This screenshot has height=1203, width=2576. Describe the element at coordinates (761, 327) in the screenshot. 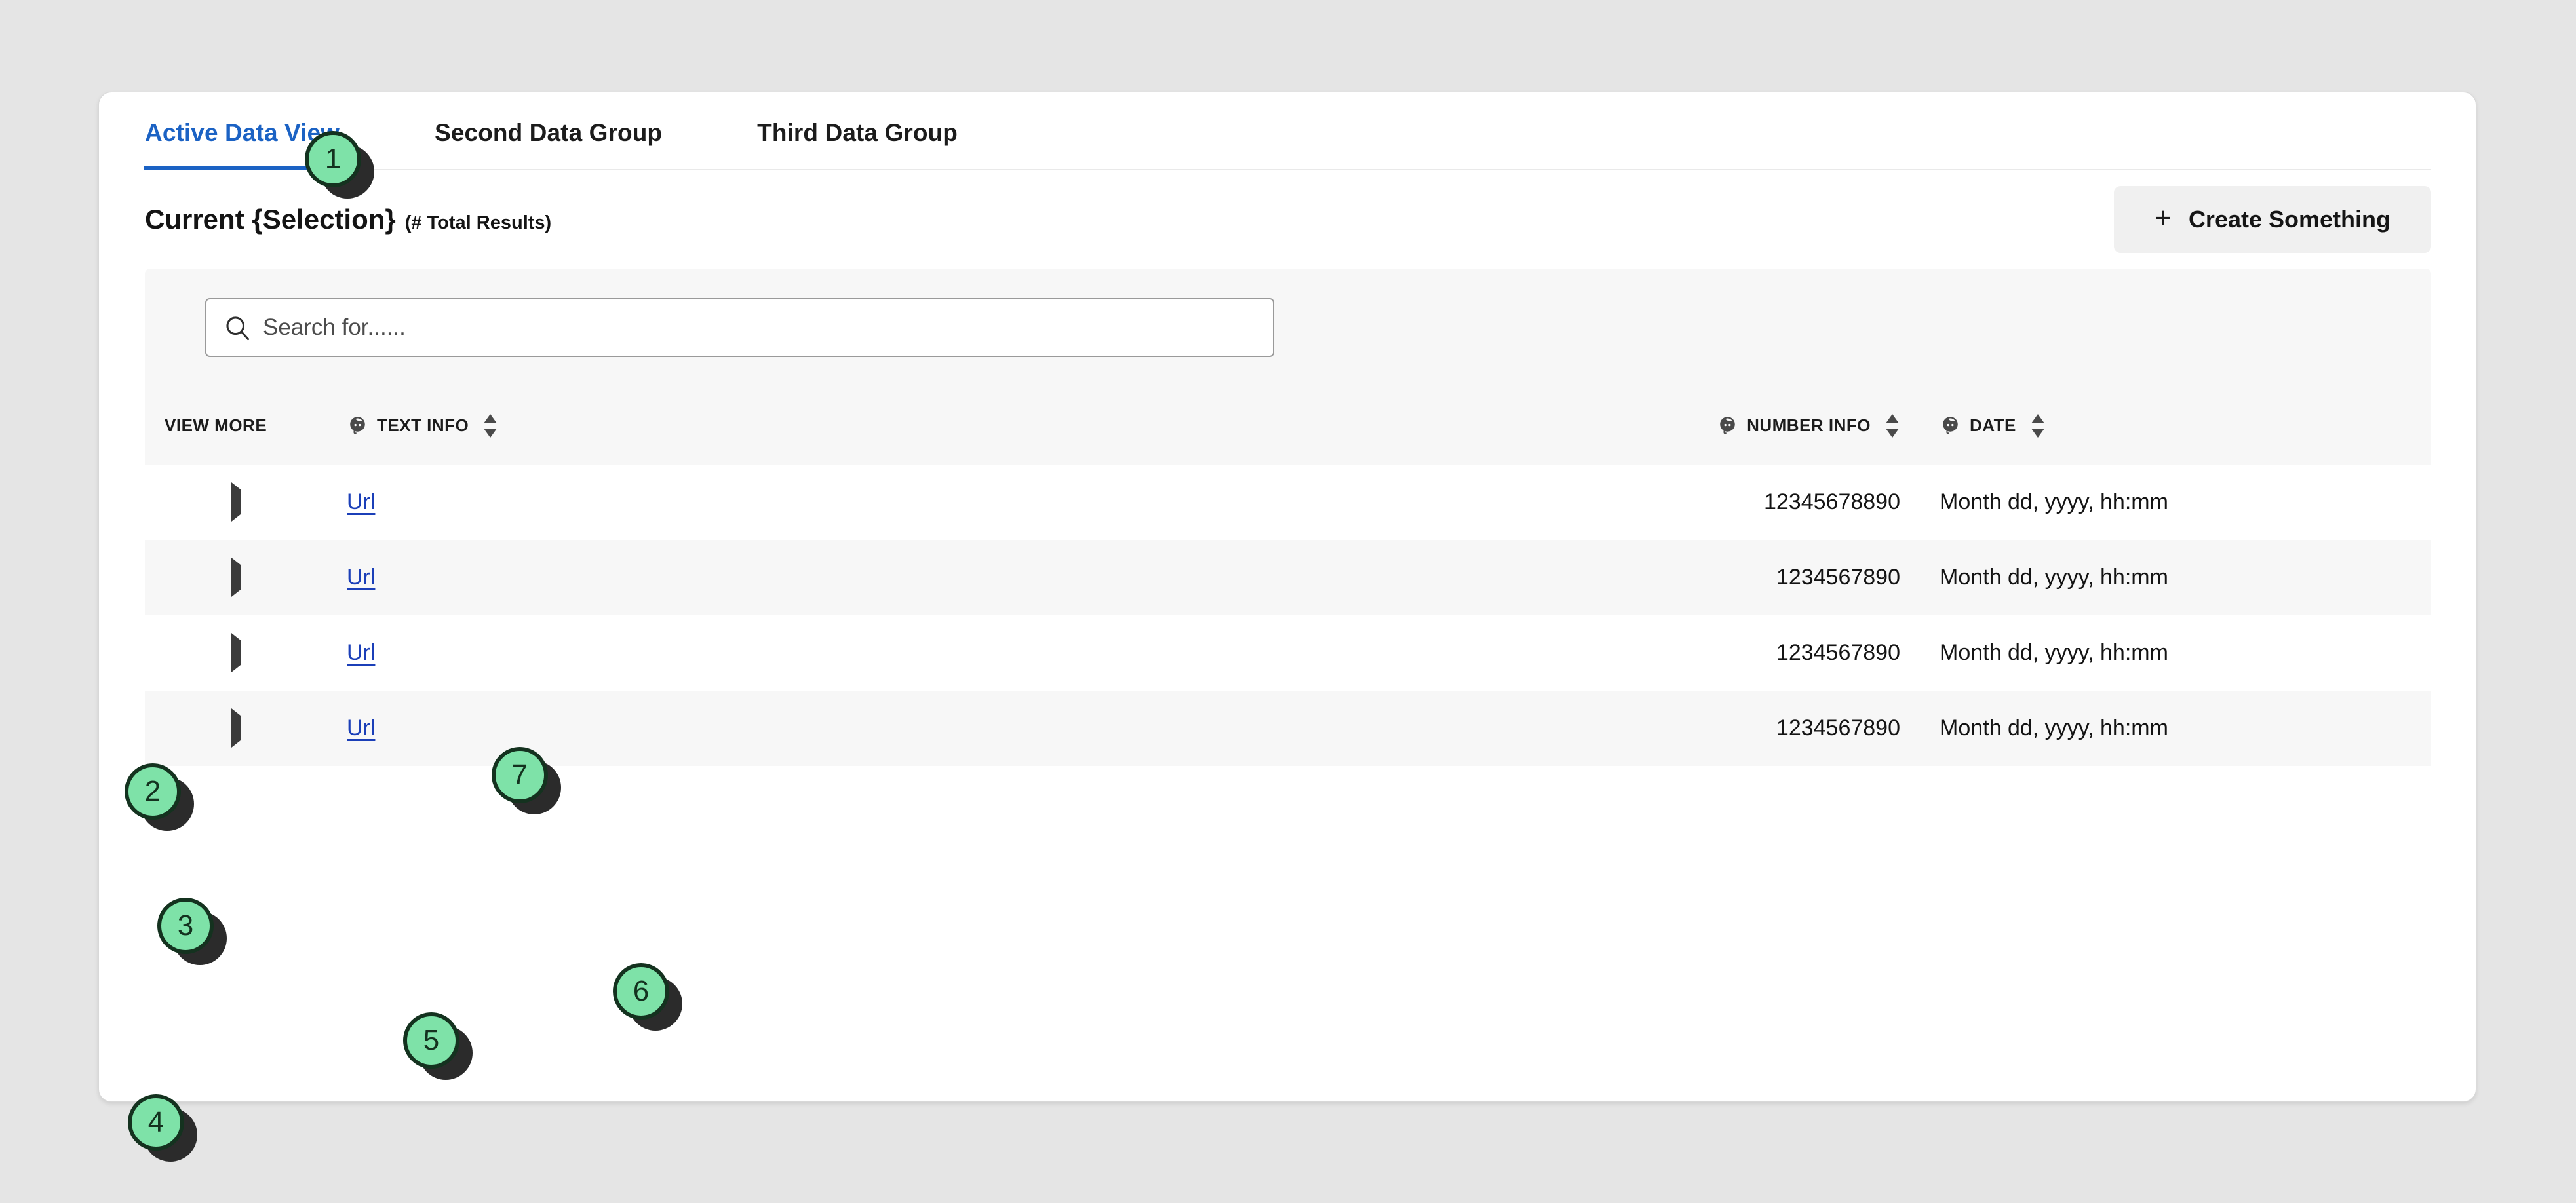

I see `search-input` at that location.